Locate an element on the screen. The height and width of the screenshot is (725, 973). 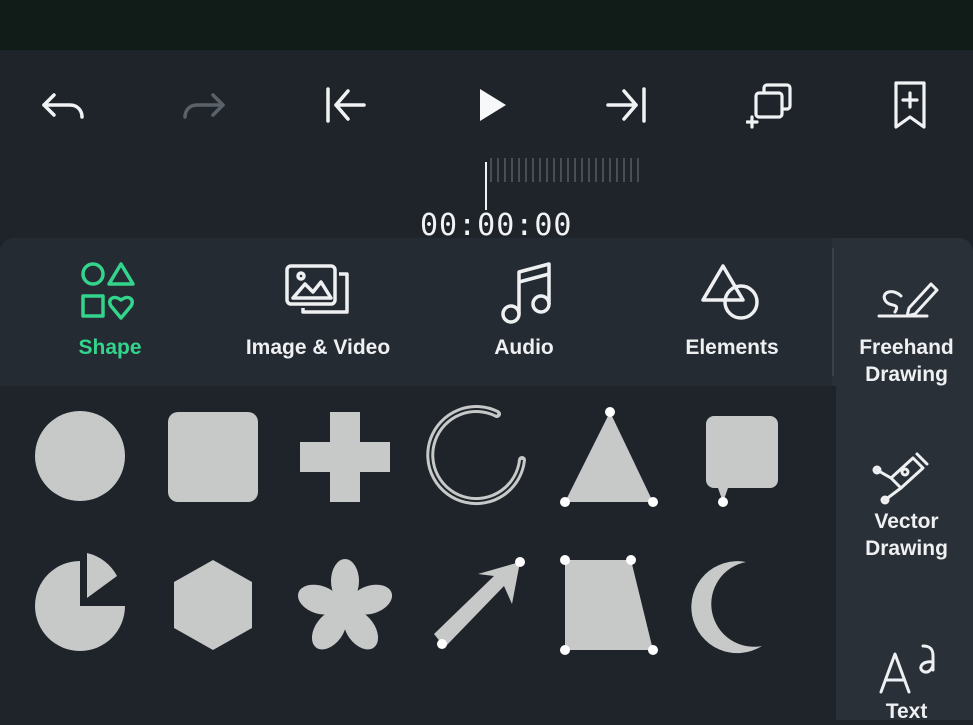
trapezoid-shape is located at coordinates (610, 601).